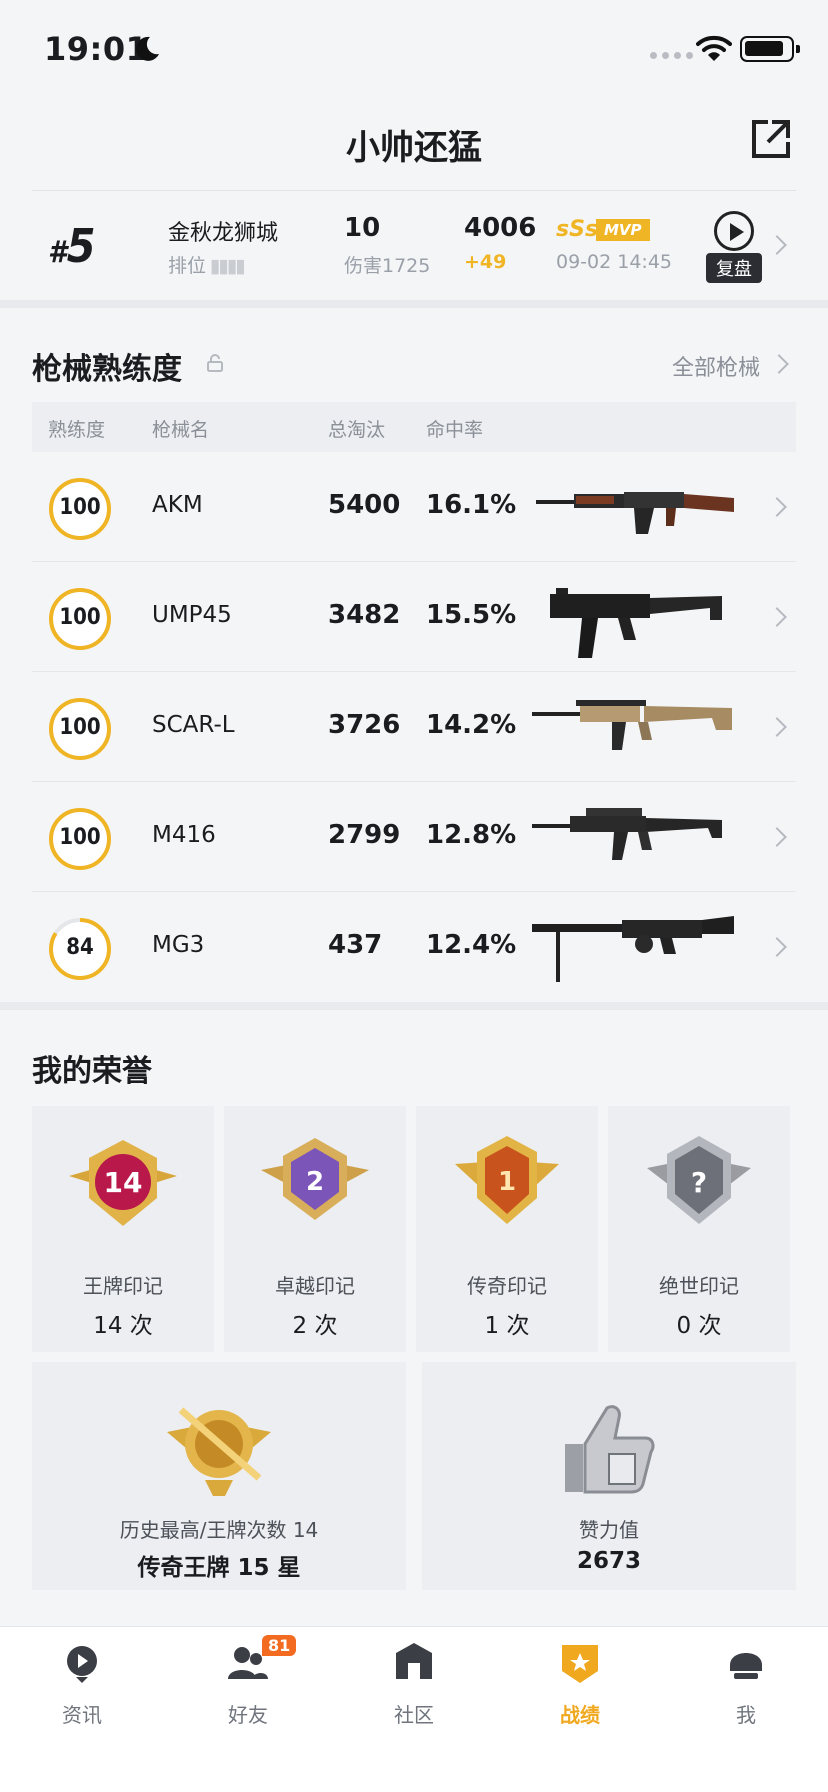 This screenshot has width=828, height=1792. What do you see at coordinates (699, 1286) in the screenshot?
I see `honor-name: 绝世印记` at bounding box center [699, 1286].